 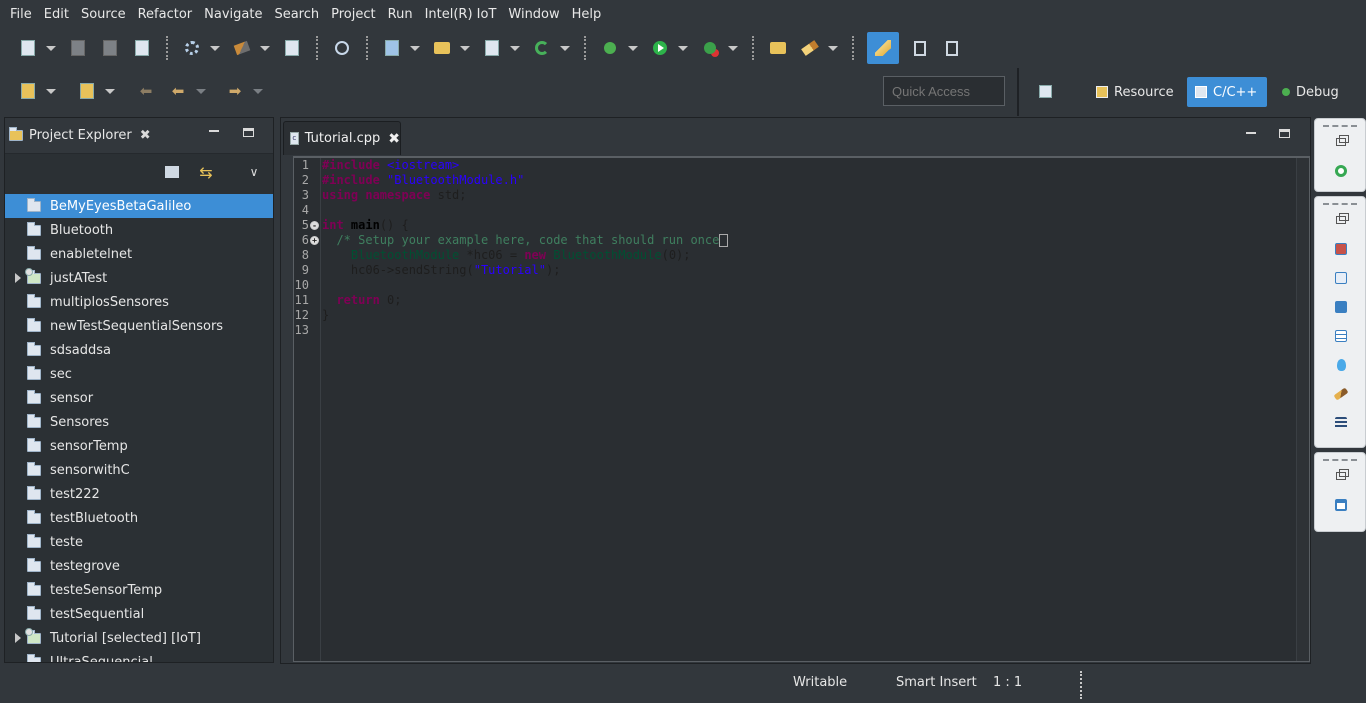 What do you see at coordinates (515, 48) in the screenshot?
I see `new-class-dropdown` at bounding box center [515, 48].